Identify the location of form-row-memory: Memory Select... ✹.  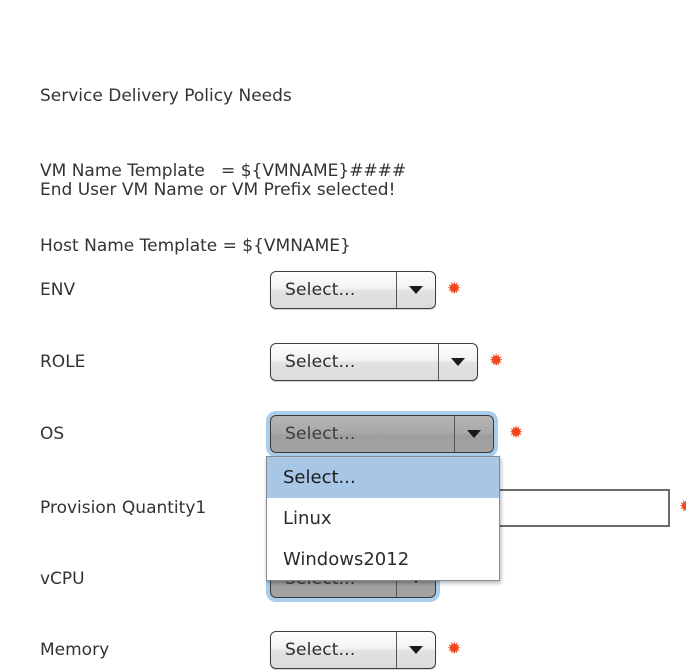
(343, 650).